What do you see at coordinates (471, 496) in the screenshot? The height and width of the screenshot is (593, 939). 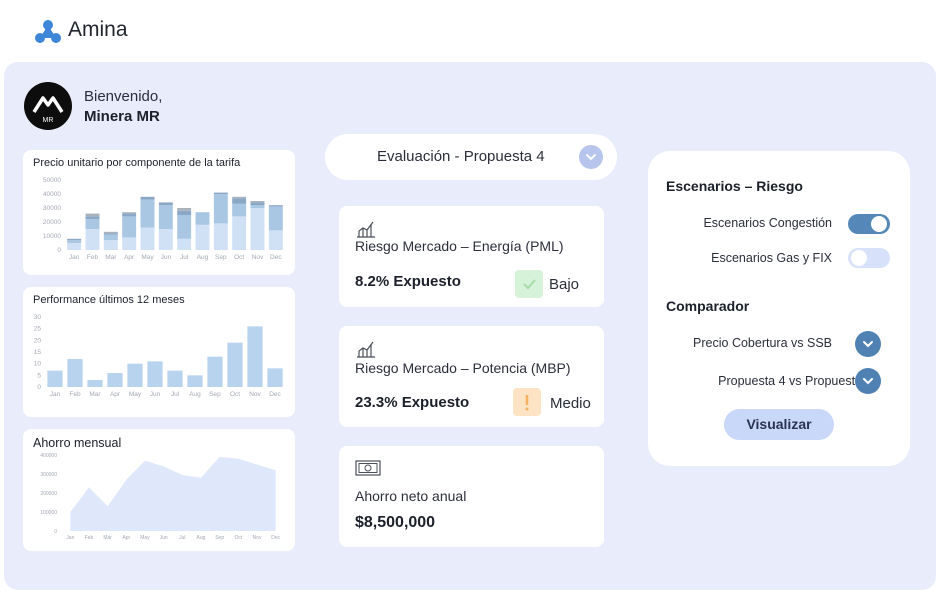 I see `kpi-card-ahorro: Ahorro neto anual $8,500,000` at bounding box center [471, 496].